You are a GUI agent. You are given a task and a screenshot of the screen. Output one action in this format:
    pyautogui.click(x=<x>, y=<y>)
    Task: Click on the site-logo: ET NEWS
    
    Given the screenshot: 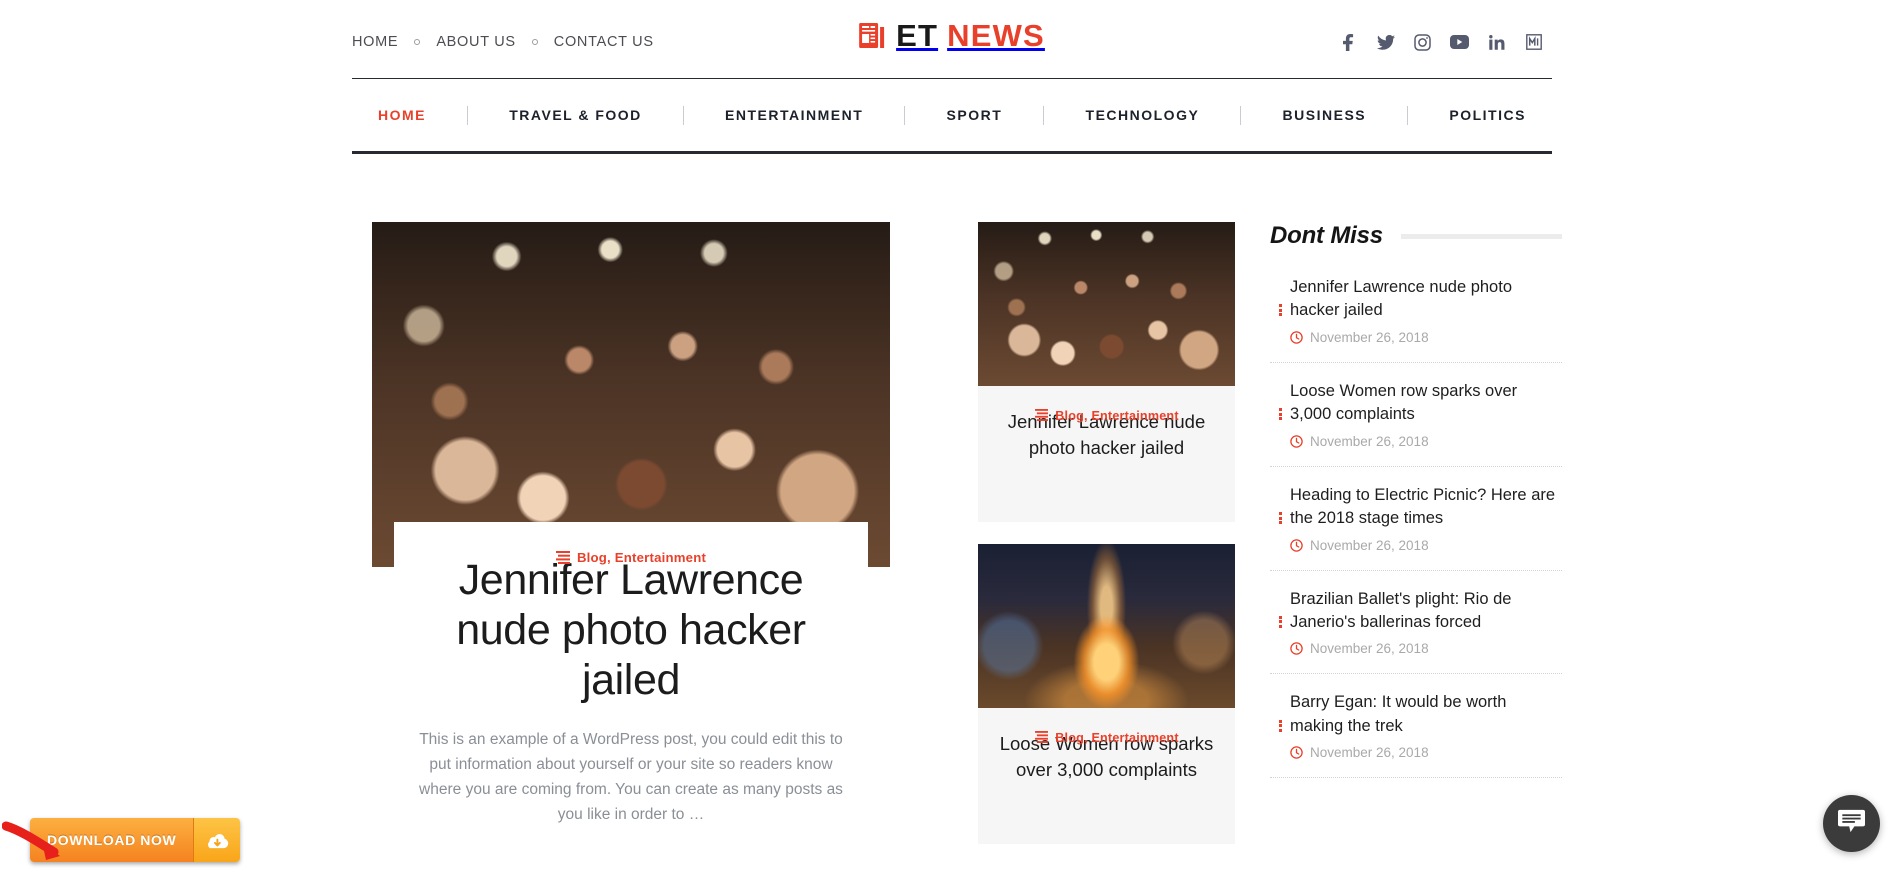 What is the action you would take?
    pyautogui.click(x=952, y=35)
    